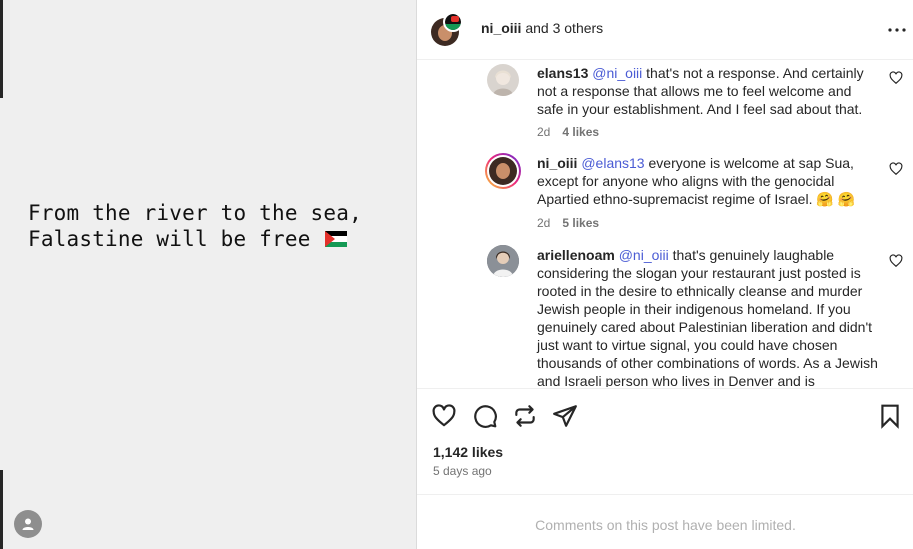 The image size is (913, 549). What do you see at coordinates (468, 452) in the screenshot?
I see `likes-count: 1,142 likes` at bounding box center [468, 452].